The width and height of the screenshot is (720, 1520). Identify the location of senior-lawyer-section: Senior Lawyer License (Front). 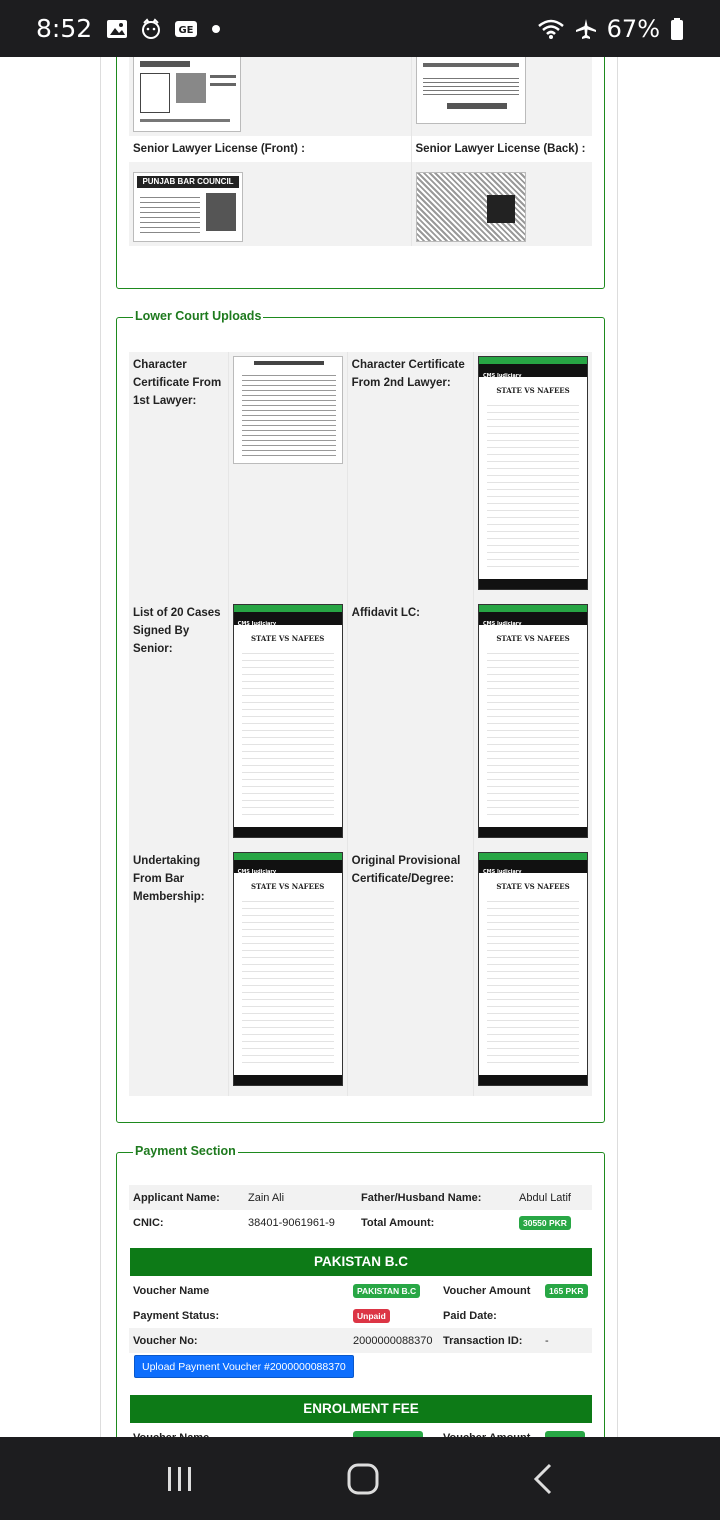
(360, 173).